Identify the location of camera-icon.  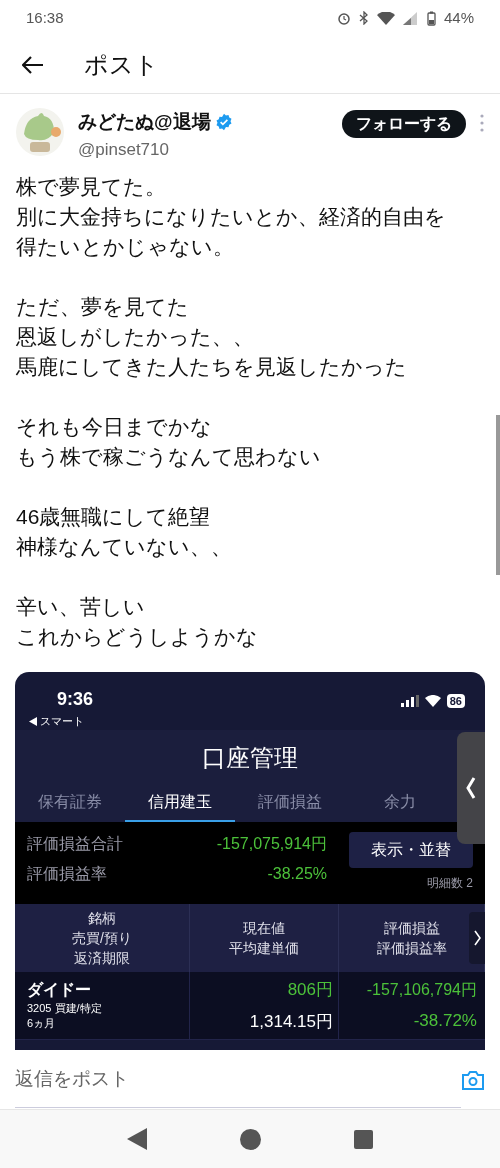
(473, 1079).